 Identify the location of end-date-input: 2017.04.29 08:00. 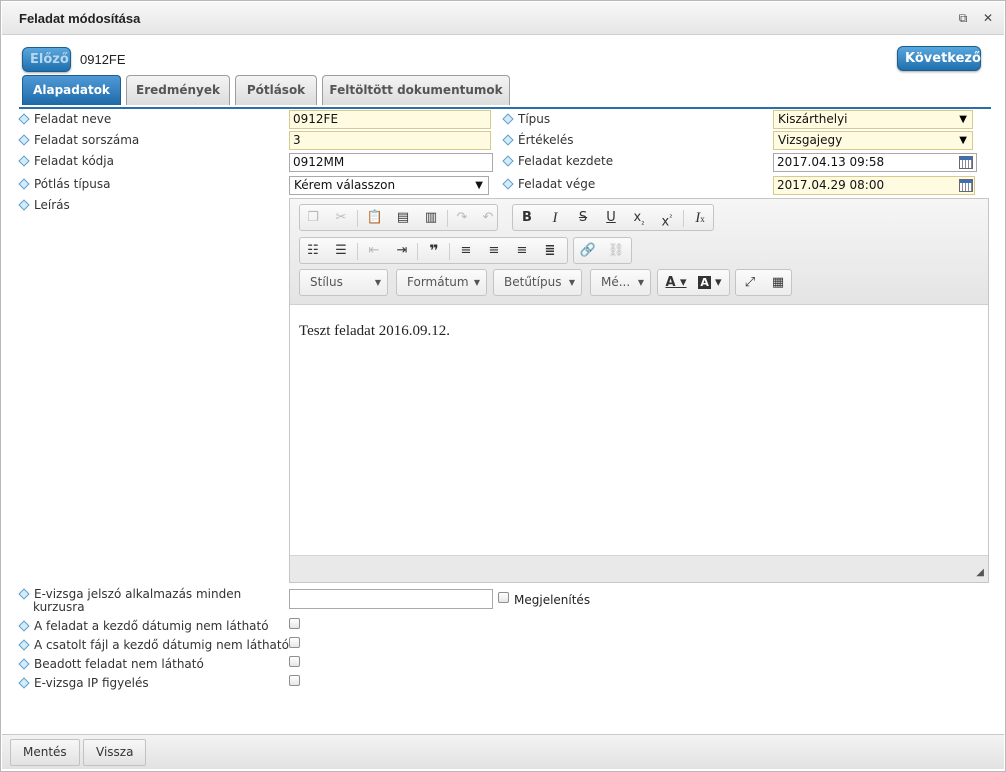
(874, 185).